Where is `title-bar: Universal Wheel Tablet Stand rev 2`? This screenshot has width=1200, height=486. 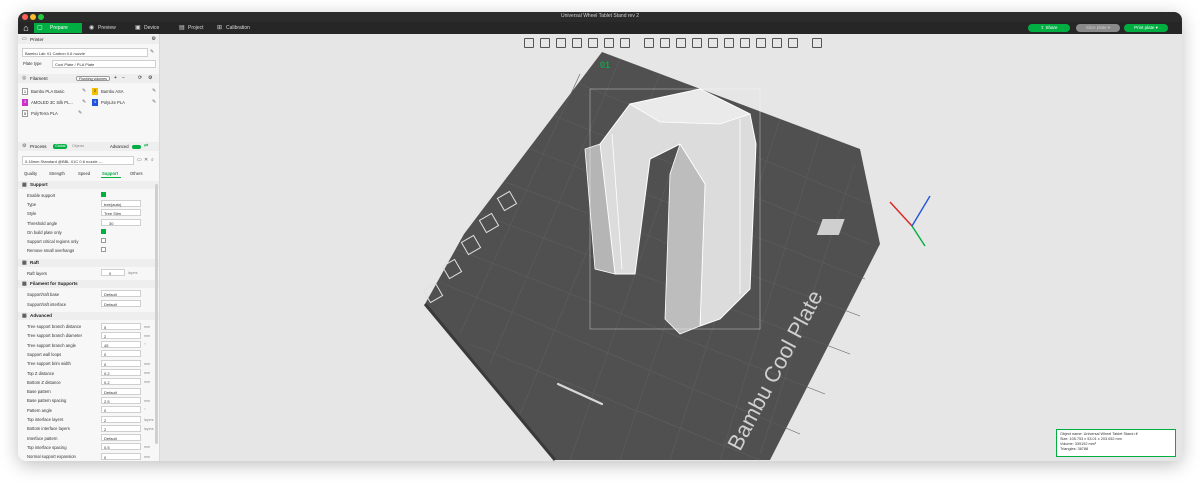 title-bar: Universal Wheel Tablet Stand rev 2 is located at coordinates (600, 17).